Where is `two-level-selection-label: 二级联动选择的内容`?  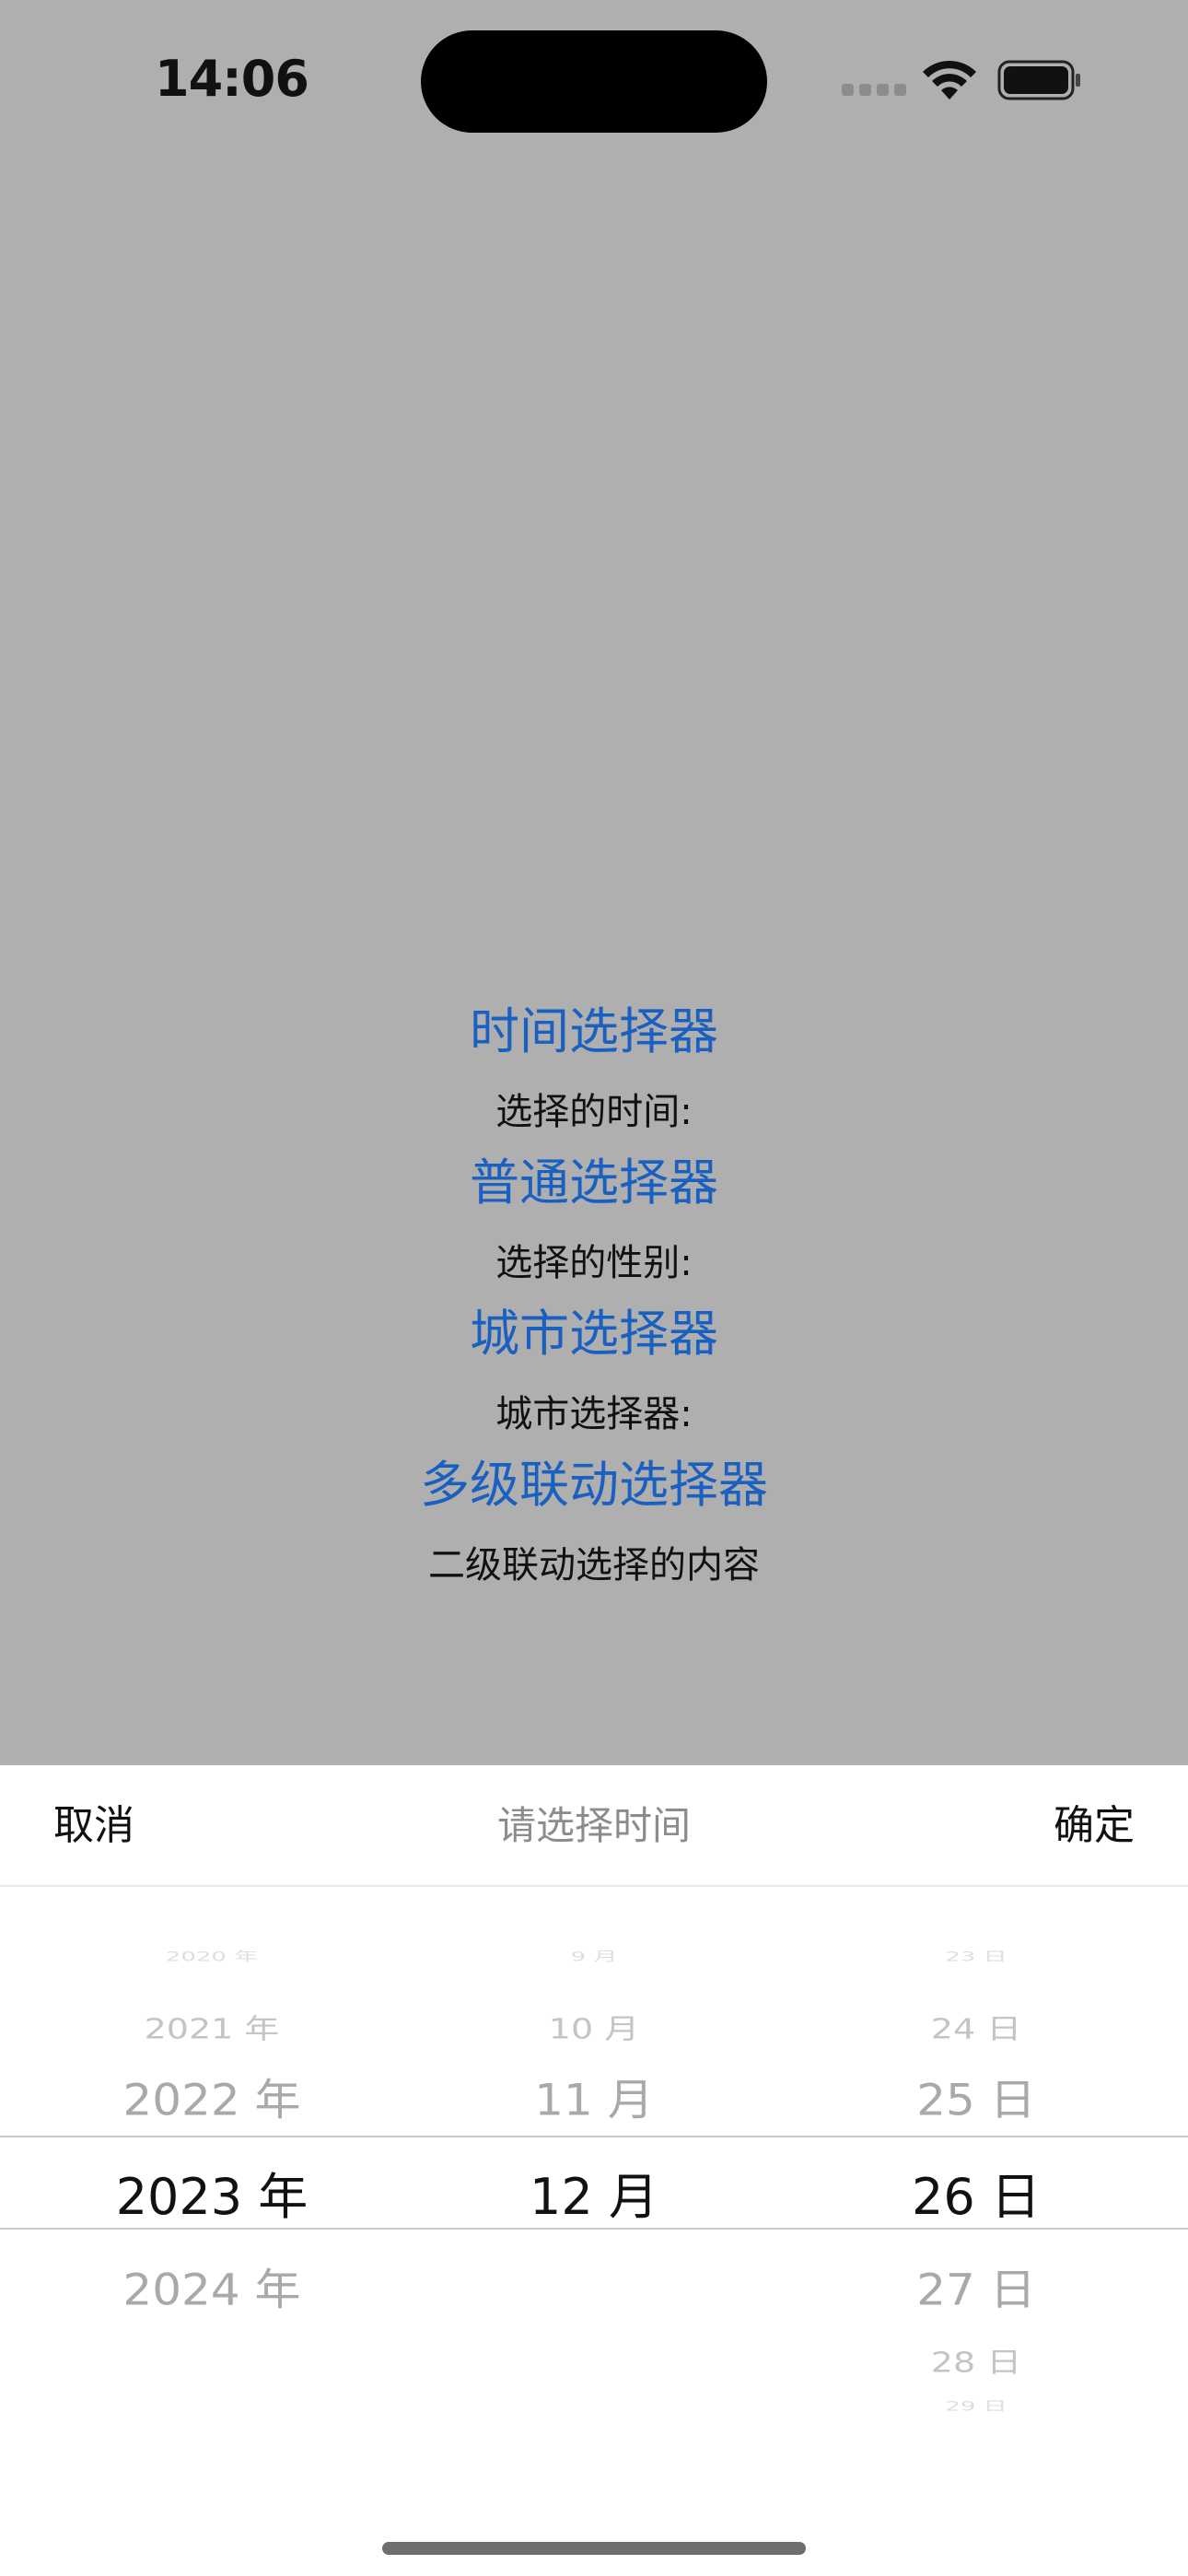
two-level-selection-label: 二级联动选择的内容 is located at coordinates (594, 1565).